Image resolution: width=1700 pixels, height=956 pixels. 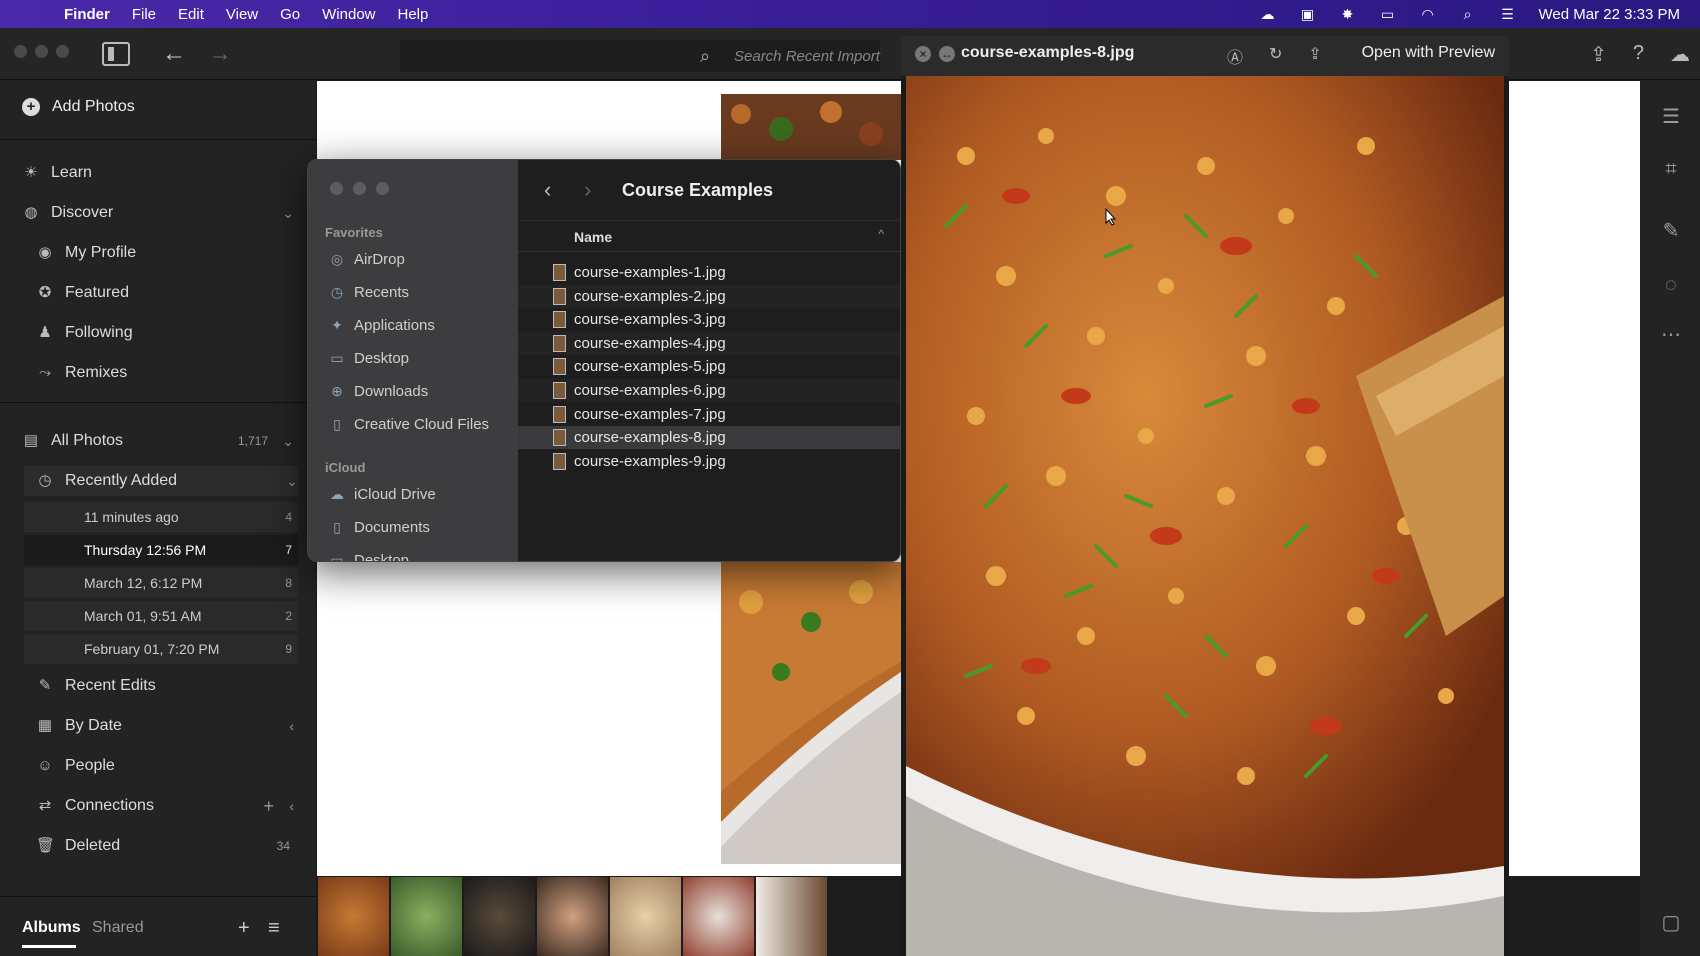 What do you see at coordinates (709, 461) in the screenshot?
I see `file-row: course-examples-9.jpg` at bounding box center [709, 461].